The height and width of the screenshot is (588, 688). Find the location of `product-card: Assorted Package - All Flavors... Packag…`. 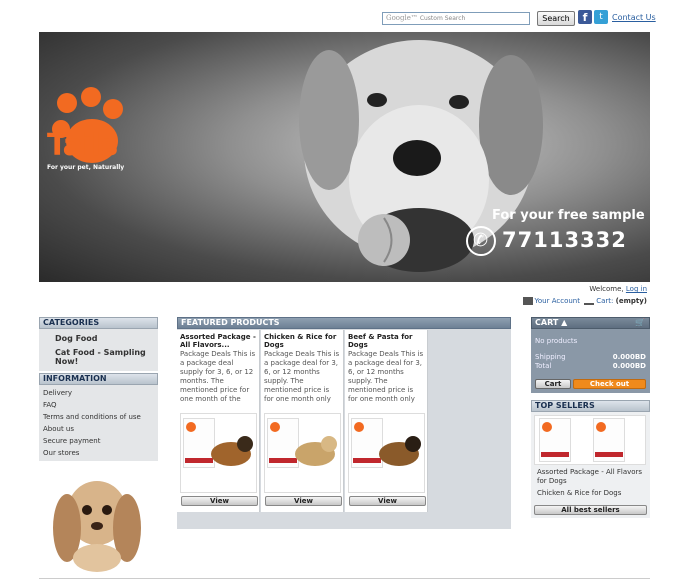

product-card: Assorted Package - All Flavors... Packag… is located at coordinates (218, 421).